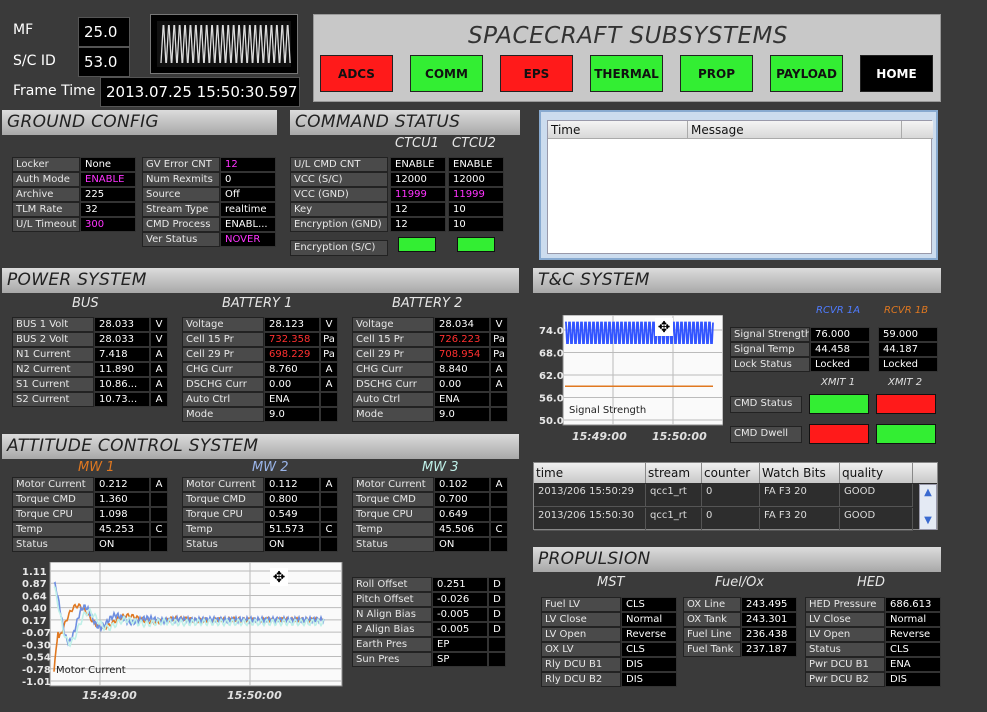  Describe the element at coordinates (181, 209) in the screenshot. I see `ground-label: Stream Type` at that location.